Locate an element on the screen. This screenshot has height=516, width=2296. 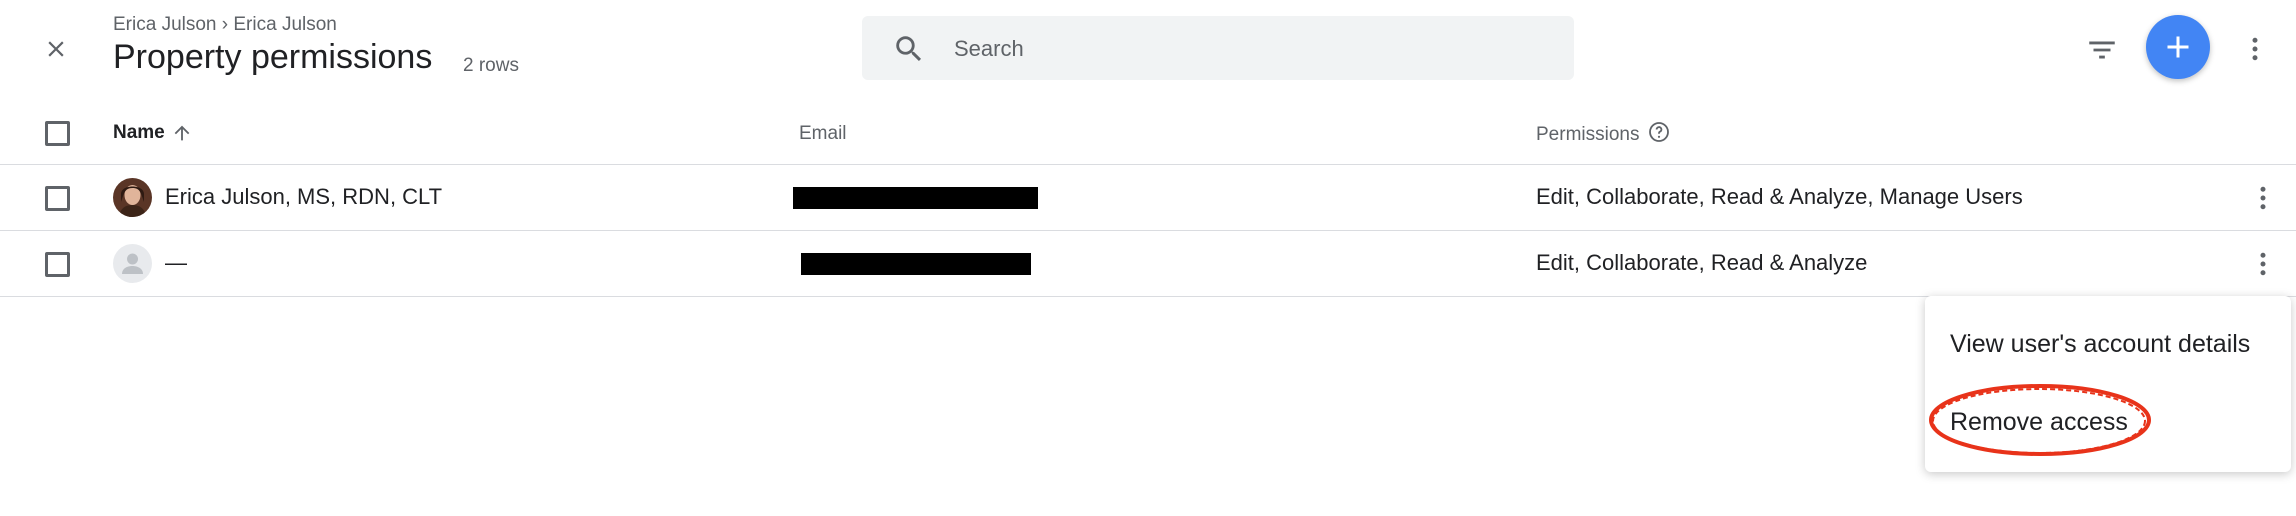
table-row: — Edit, Collaborate, Read & Analyze is located at coordinates (1148, 264).